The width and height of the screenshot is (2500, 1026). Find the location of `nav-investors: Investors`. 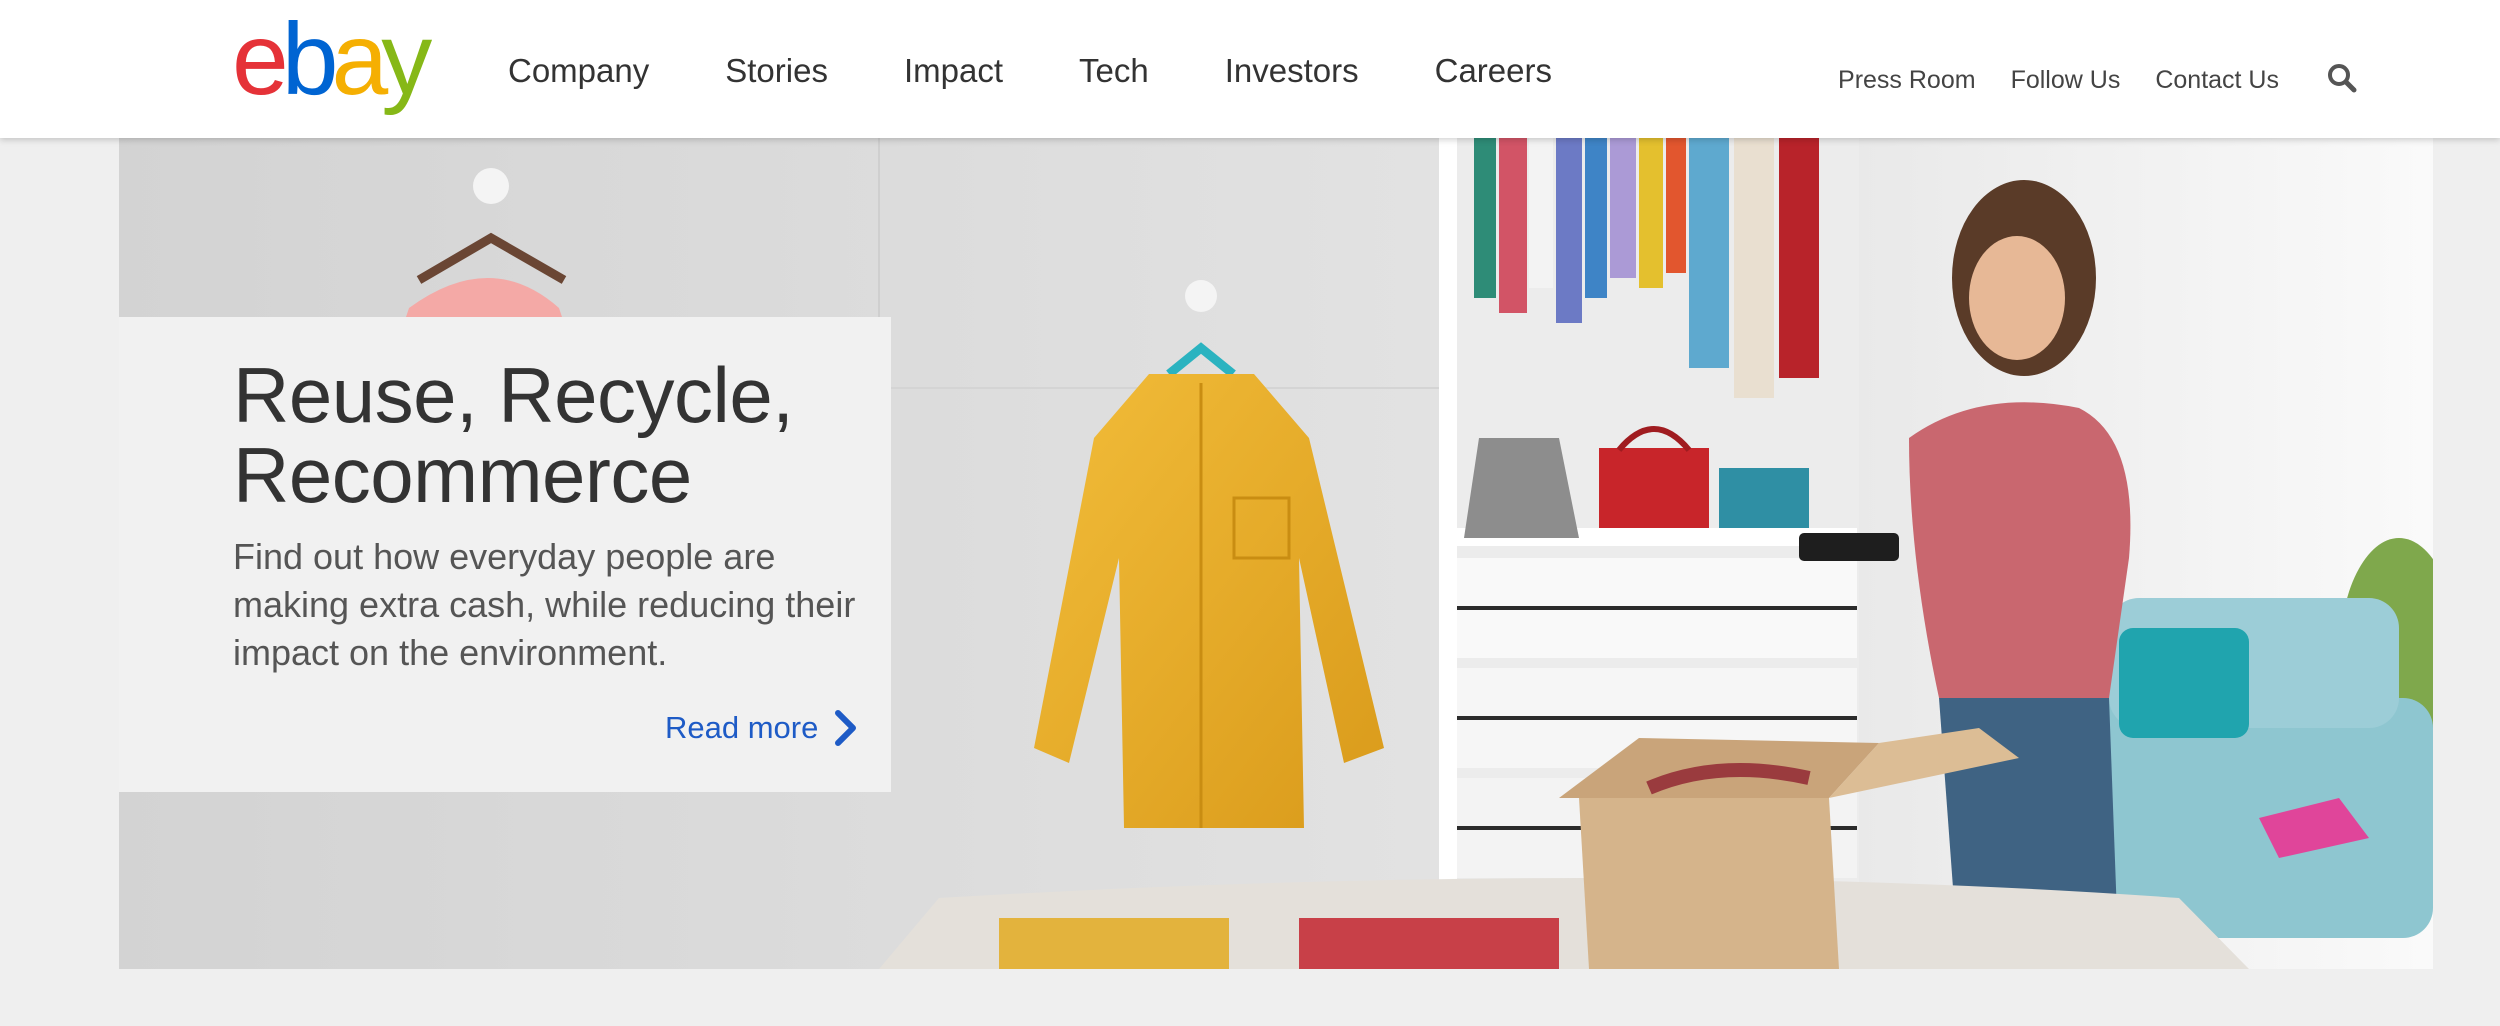

nav-investors: Investors is located at coordinates (1292, 70).